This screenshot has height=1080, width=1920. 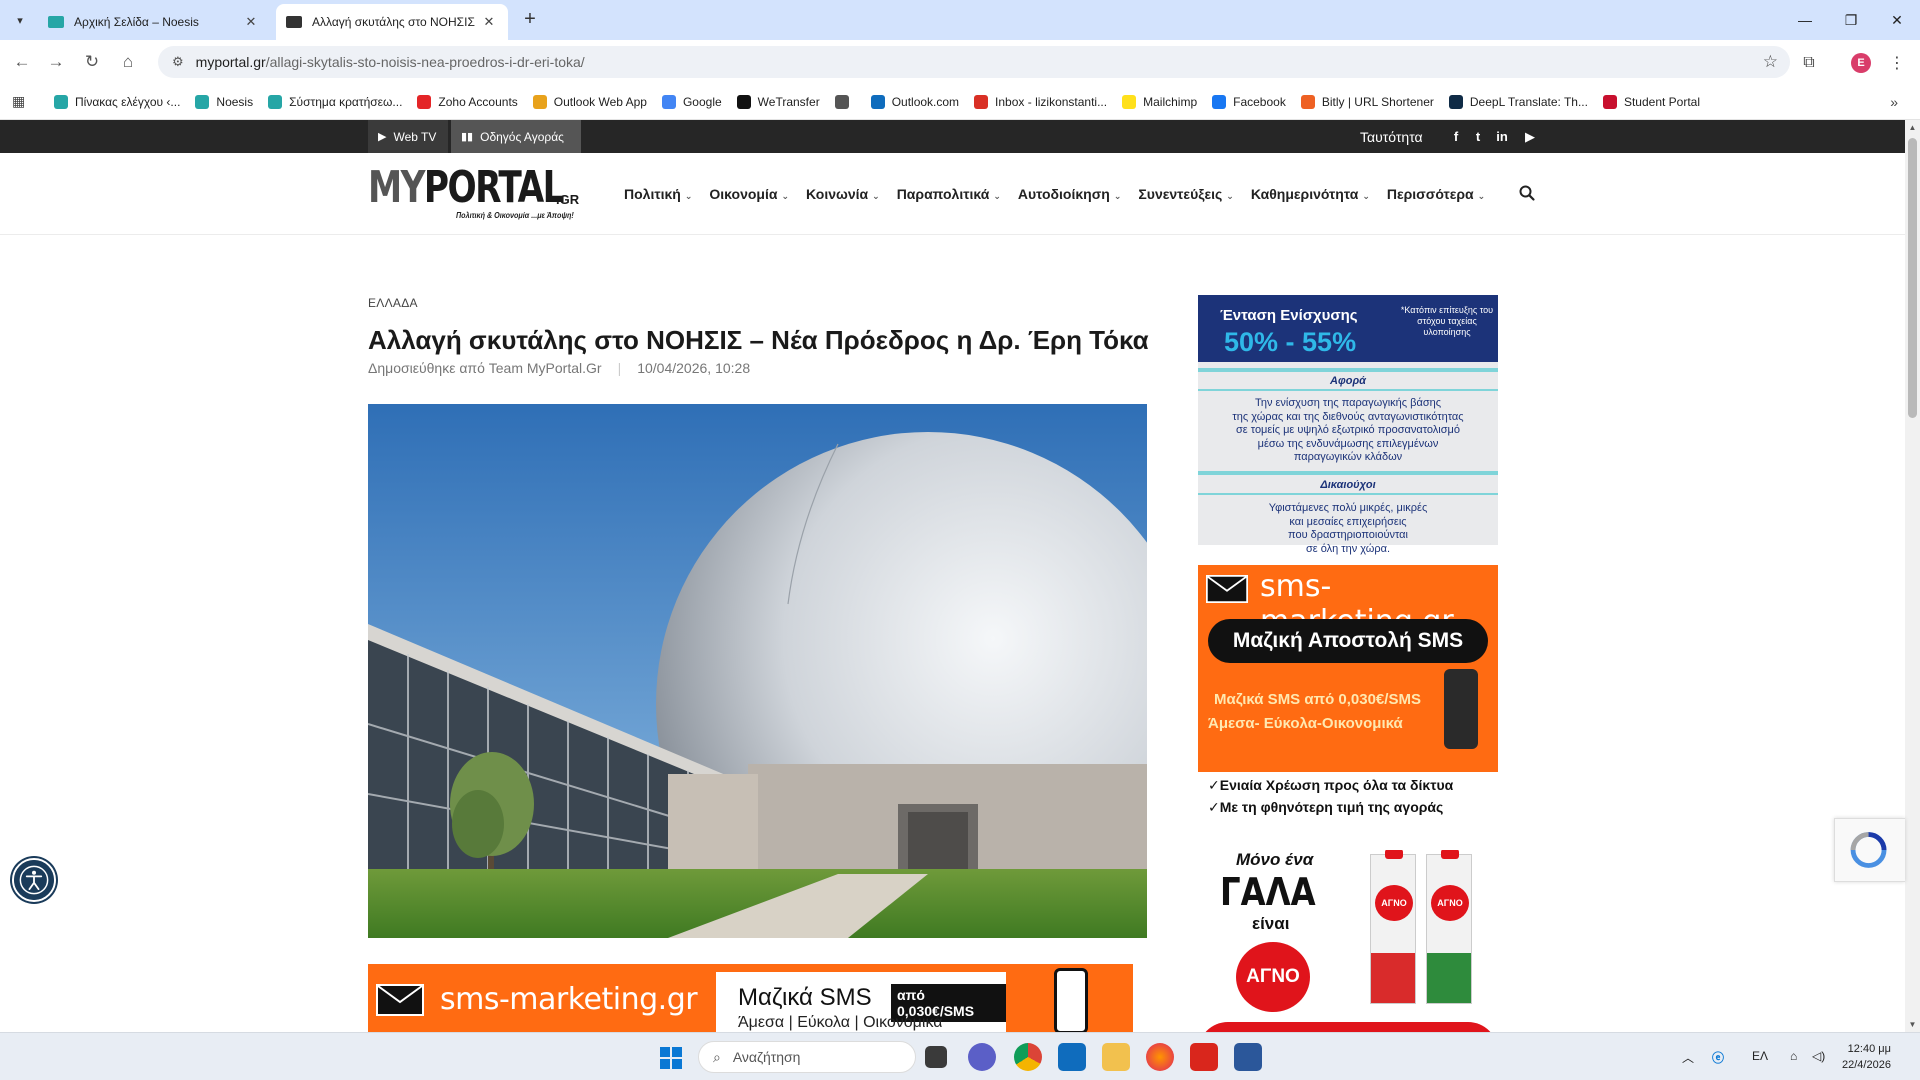 I want to click on bookmark-star-icon: ☆, so click(x=1770, y=62).